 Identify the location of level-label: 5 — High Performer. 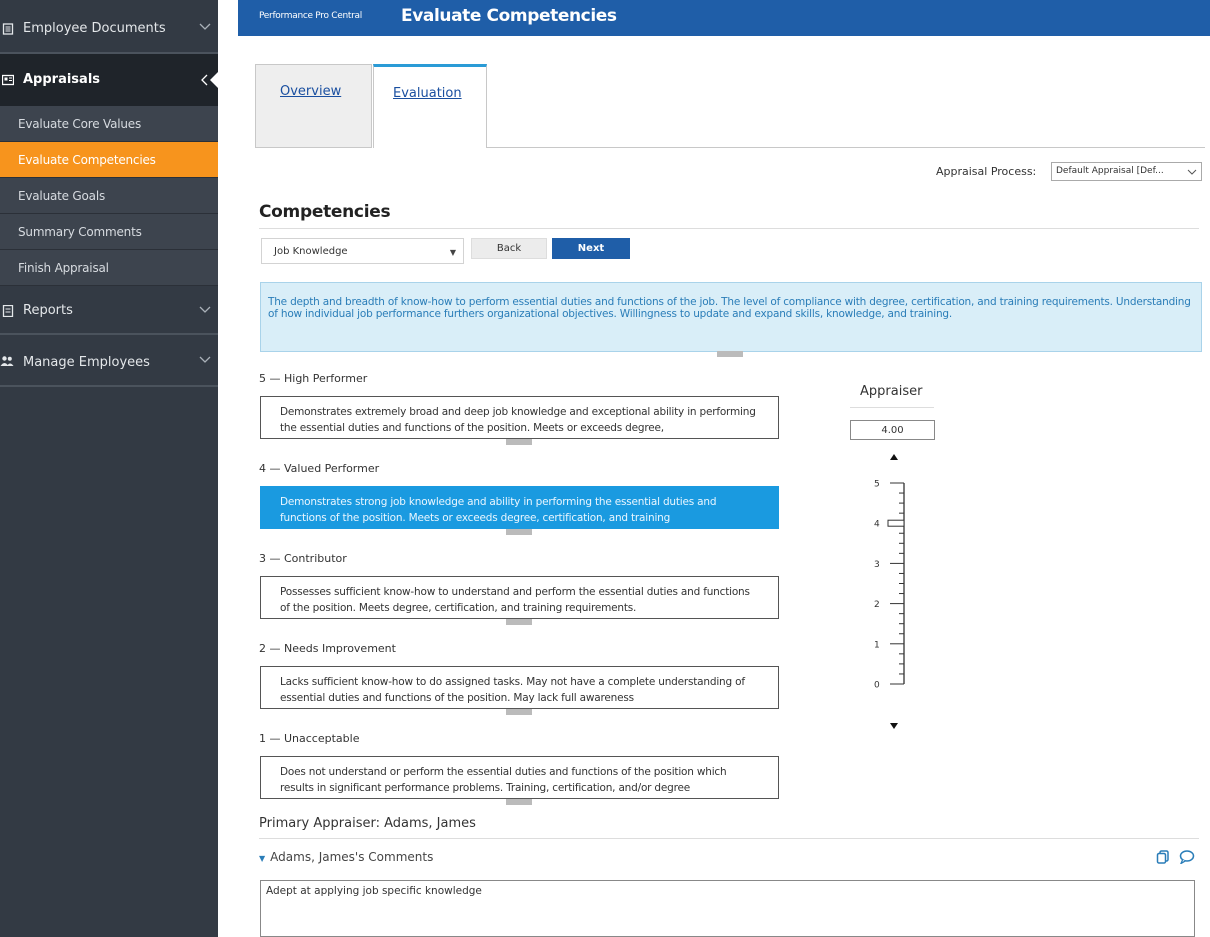
(313, 378).